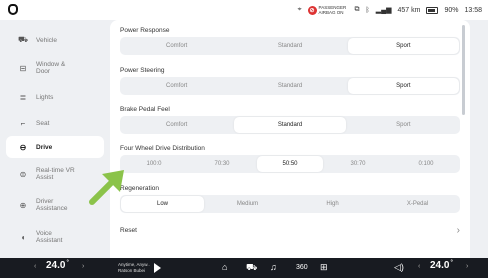  Describe the element at coordinates (458, 230) in the screenshot. I see `chevron-right-icon: ›` at that location.